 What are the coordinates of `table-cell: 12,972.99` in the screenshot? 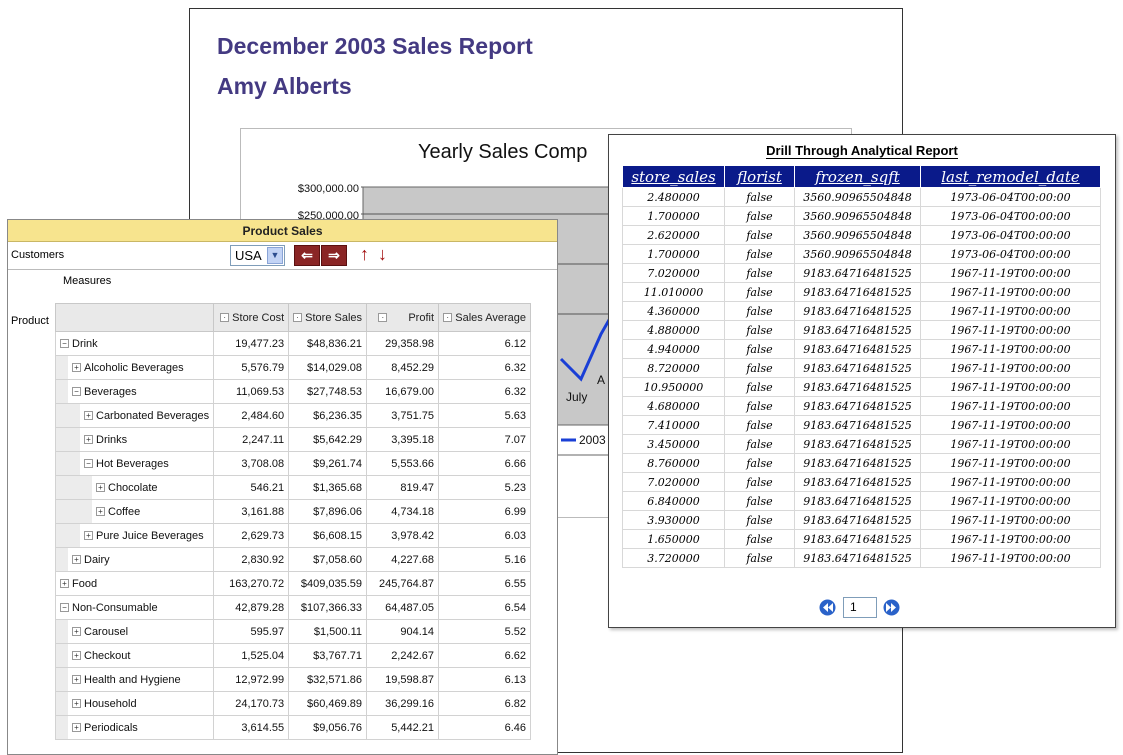 It's located at (251, 679).